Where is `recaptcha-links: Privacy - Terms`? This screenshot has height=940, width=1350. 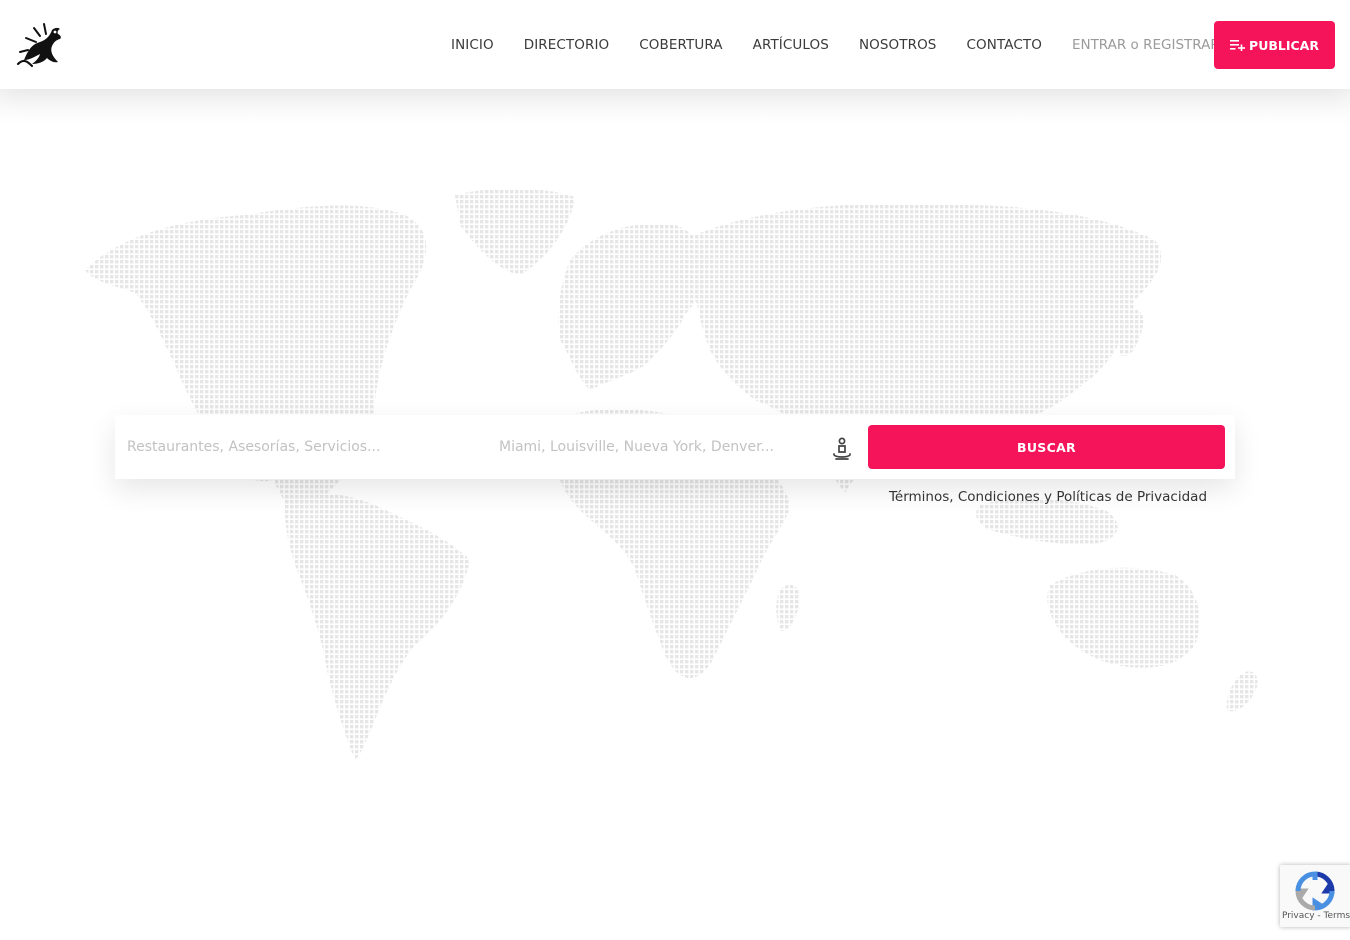
recaptcha-links: Privacy - Terms is located at coordinates (1315, 916).